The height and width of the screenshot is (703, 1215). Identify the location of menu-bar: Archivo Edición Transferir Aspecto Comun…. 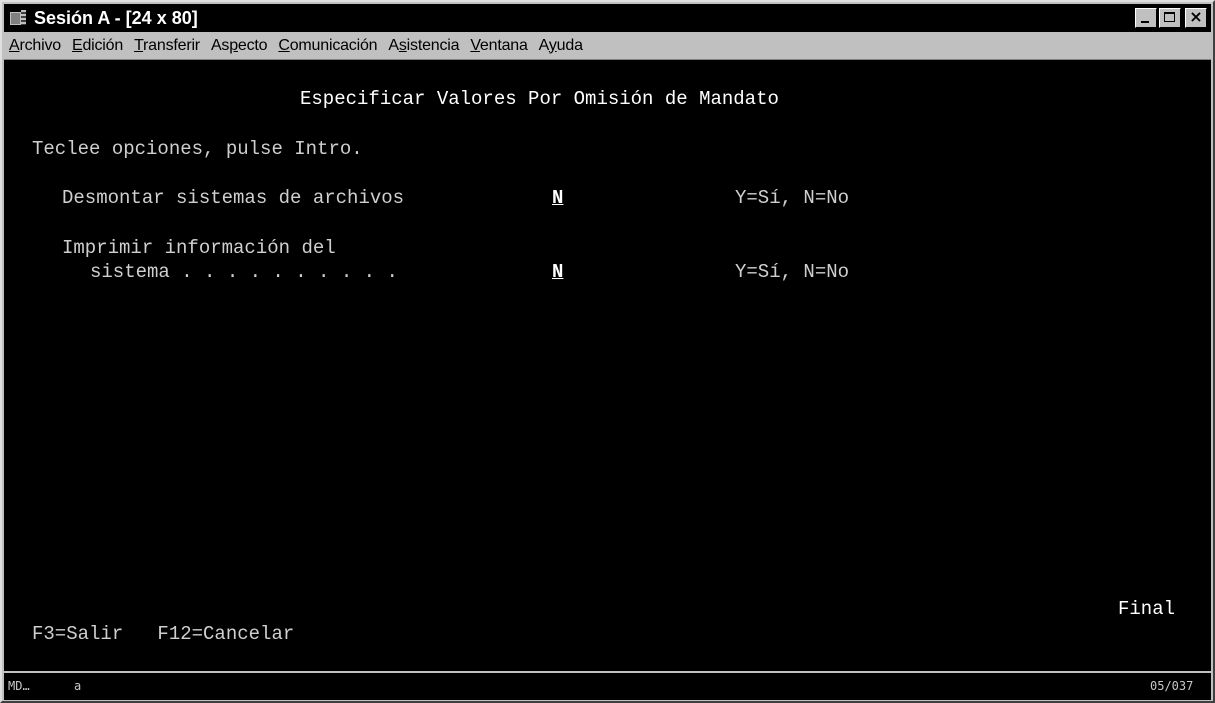
(607, 45).